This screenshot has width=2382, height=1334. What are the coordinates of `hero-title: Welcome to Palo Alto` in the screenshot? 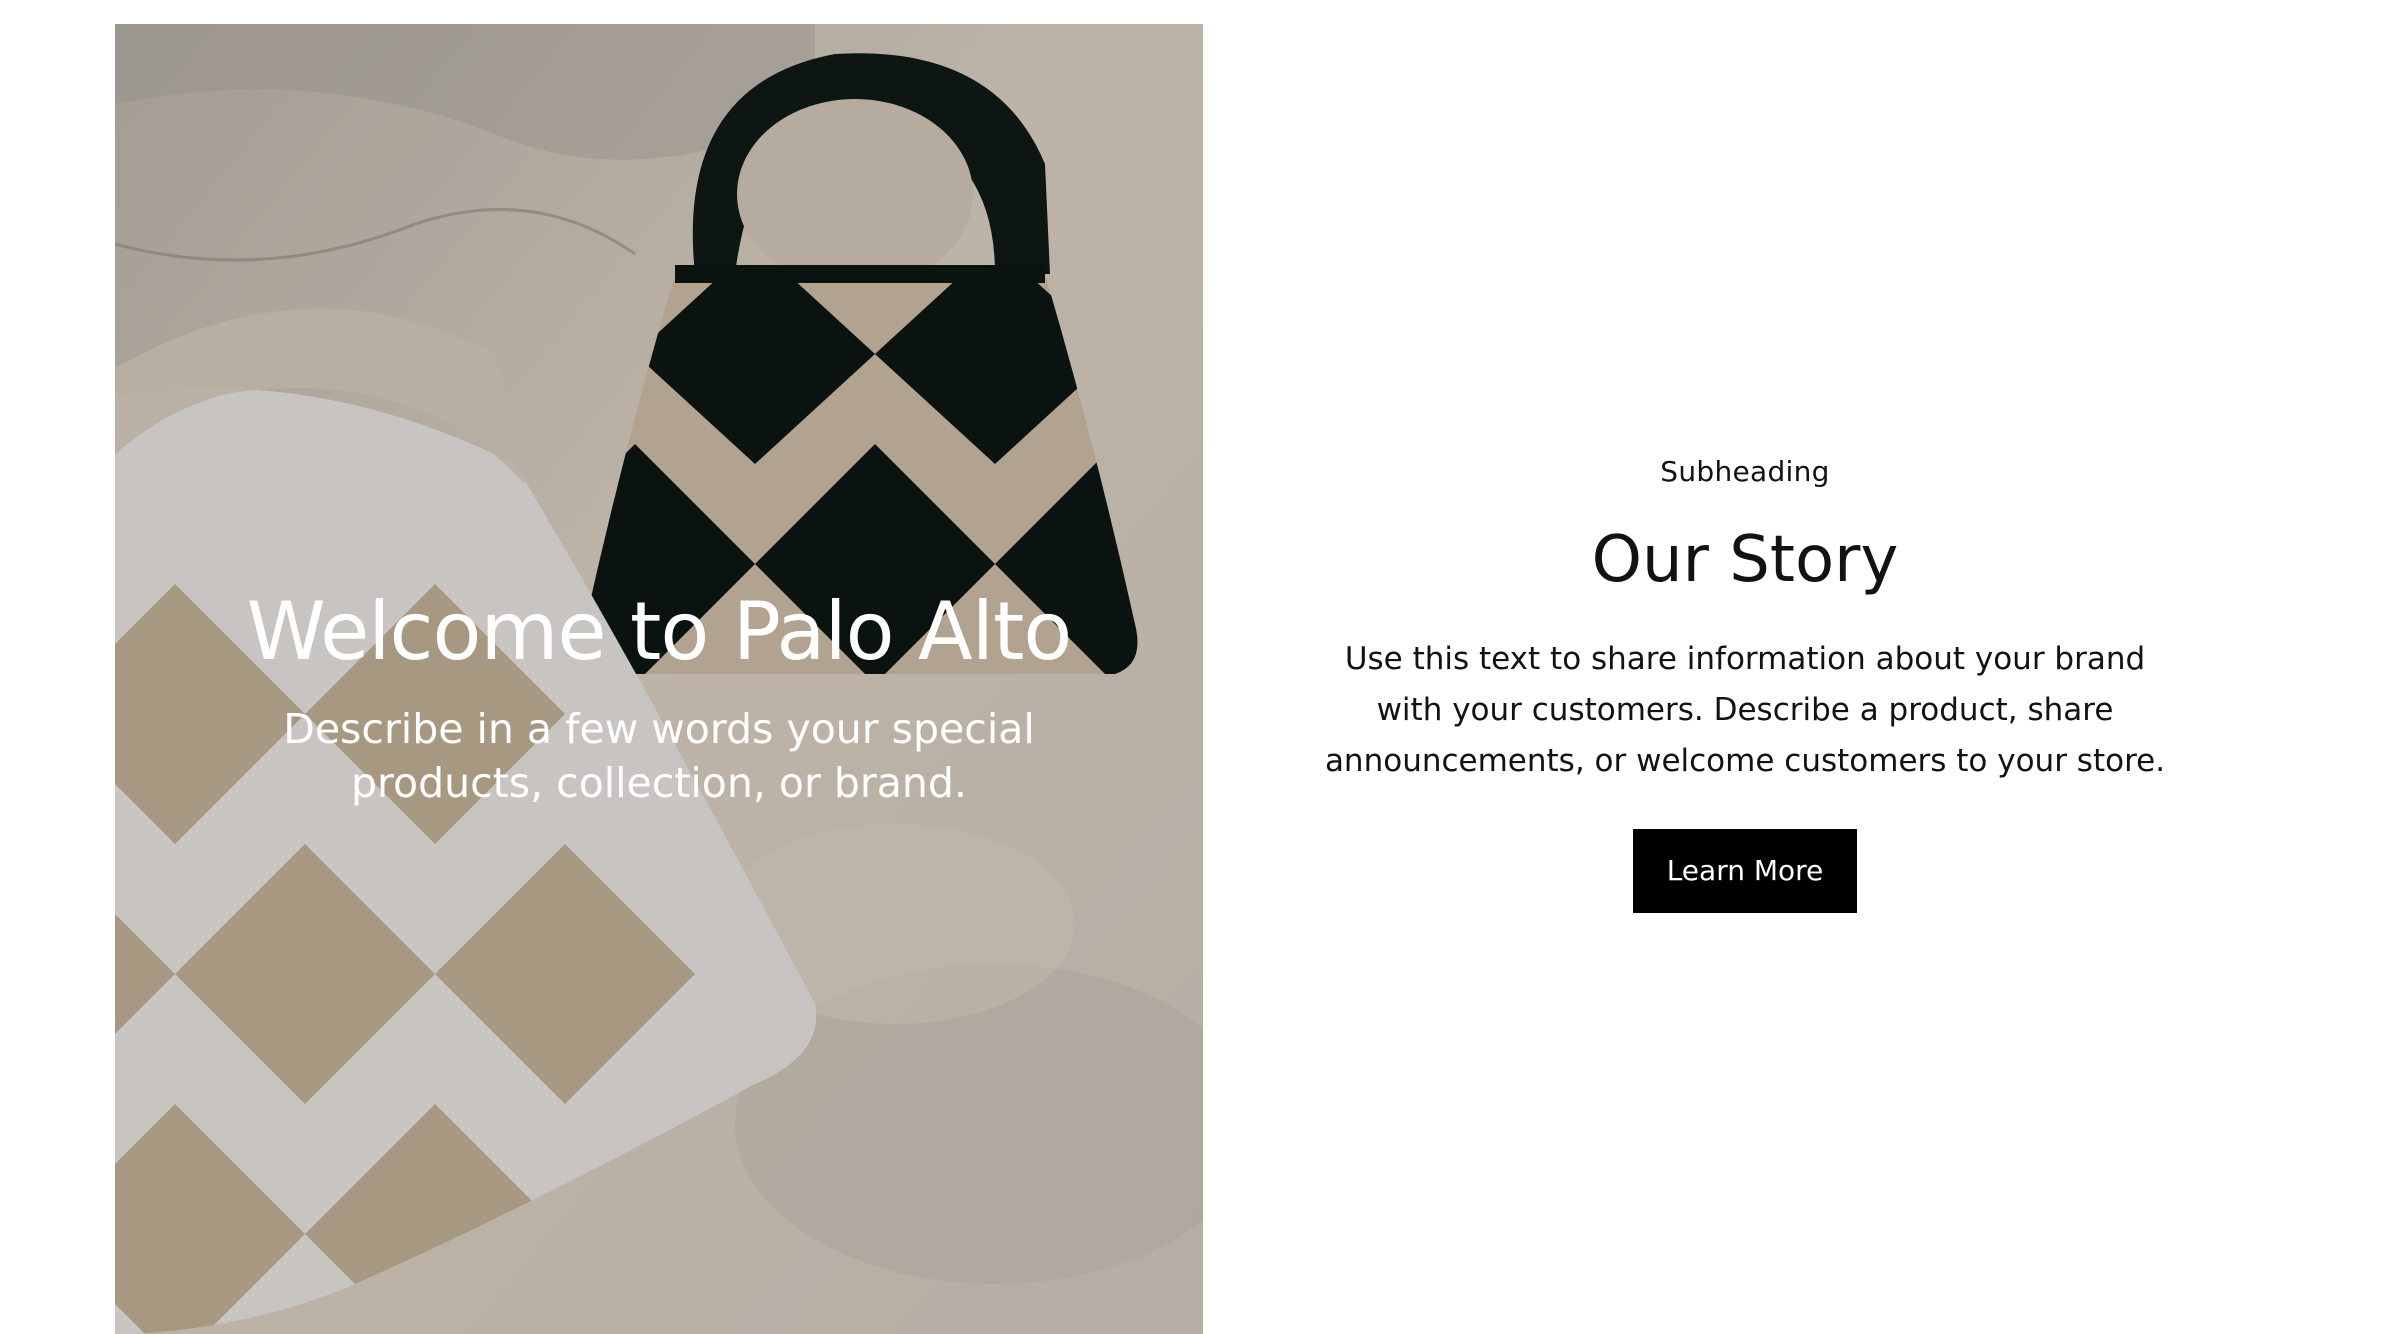 It's located at (659, 631).